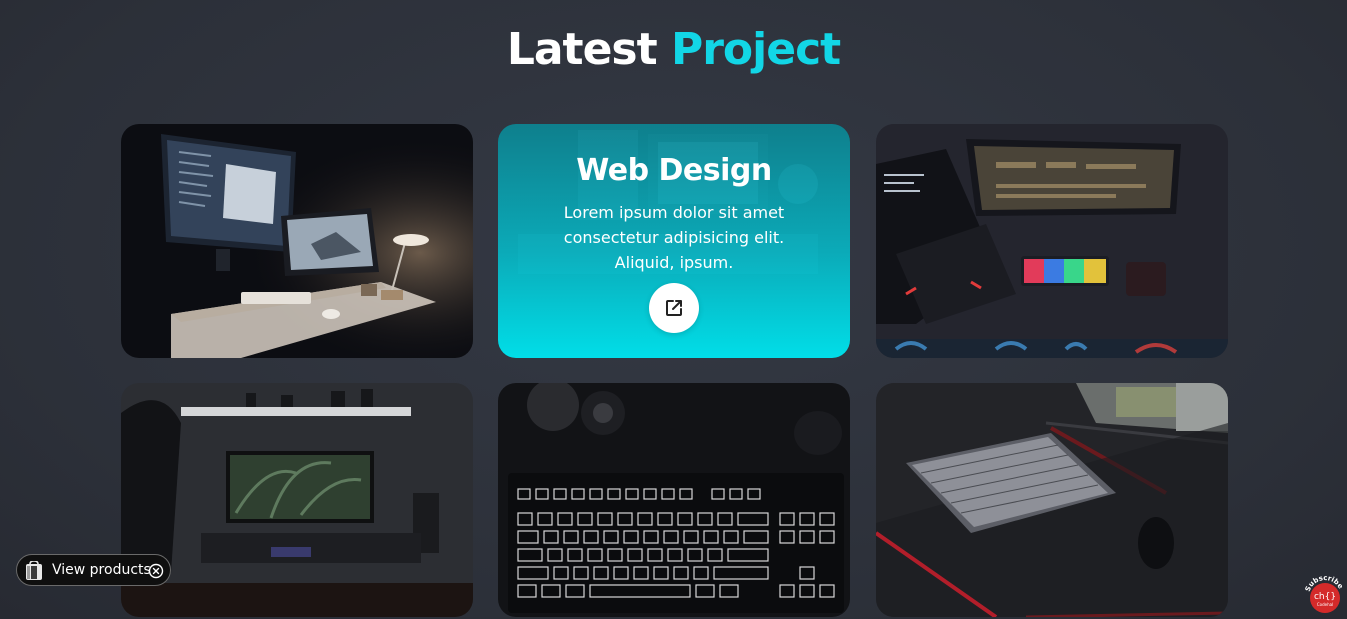 This screenshot has width=1347, height=619. I want to click on view-products-label: View products, so click(101, 570).